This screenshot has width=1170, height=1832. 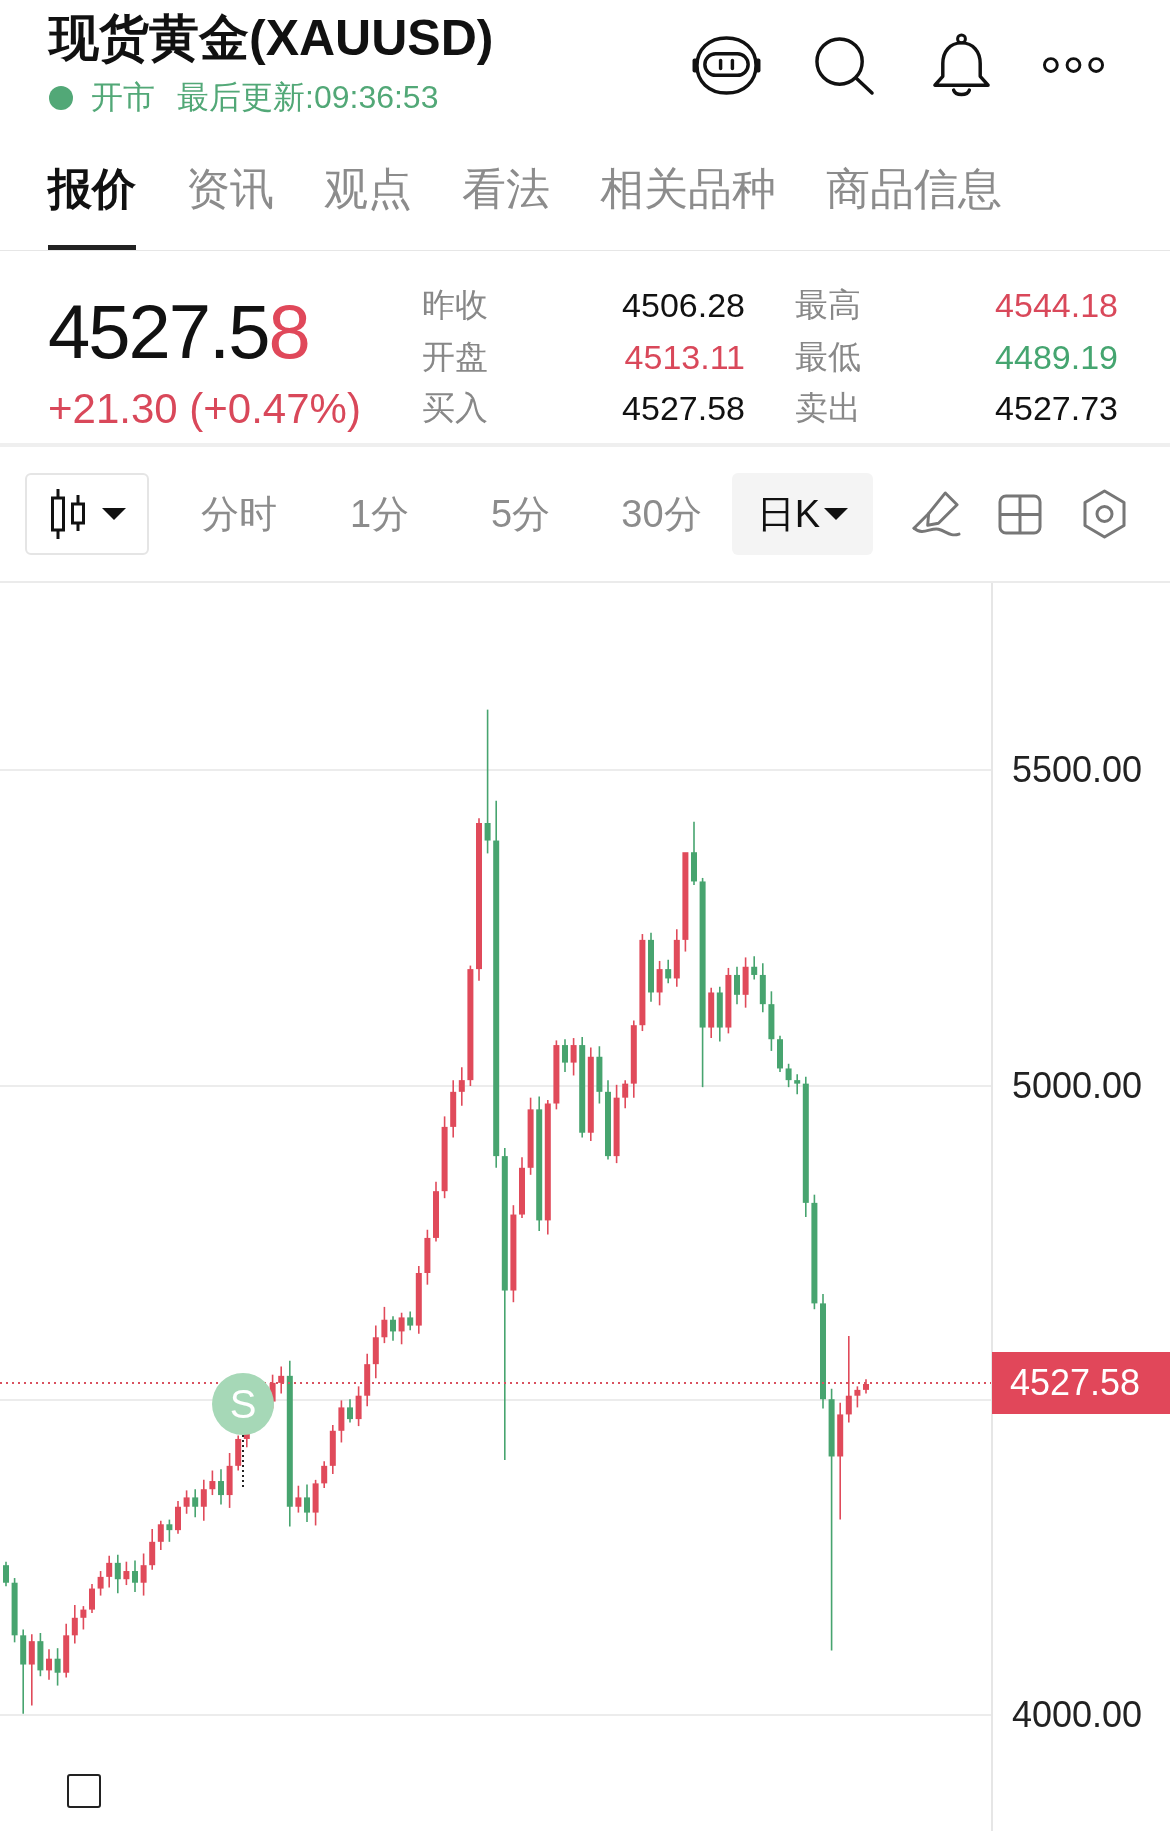 I want to click on stat-label: 最低, so click(x=828, y=356).